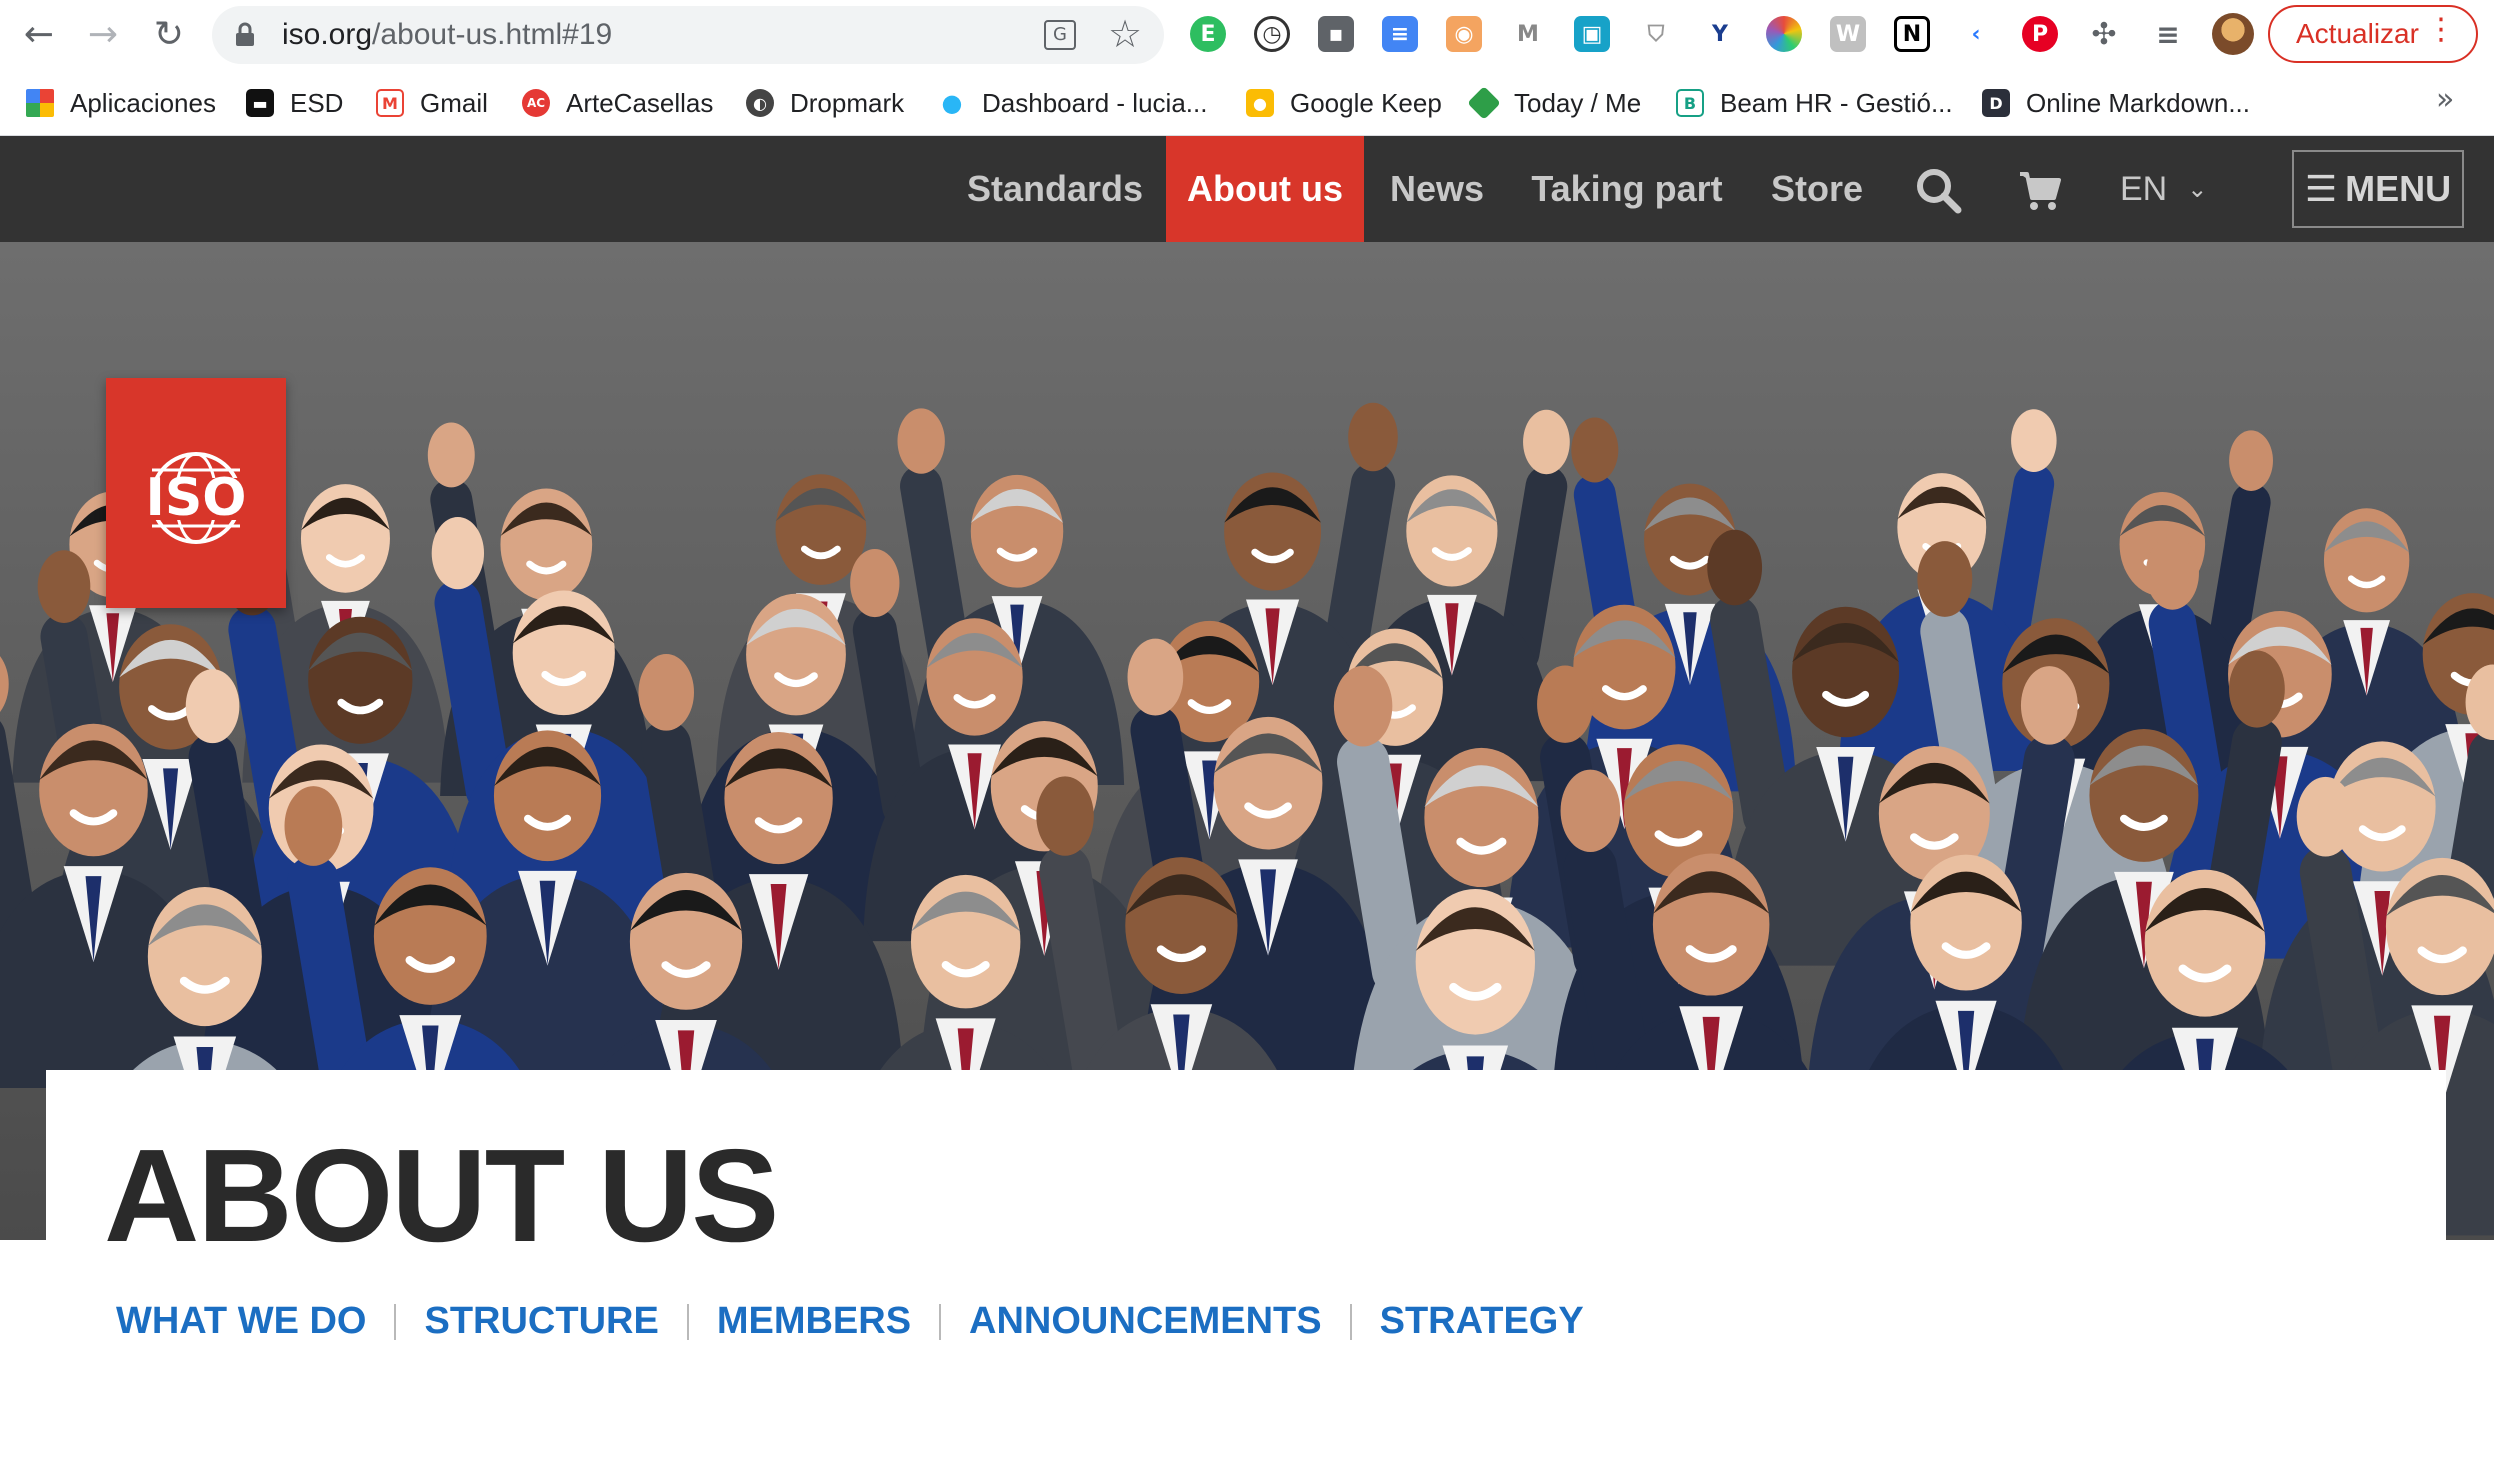 This screenshot has height=1462, width=2494. What do you see at coordinates (390, 103) in the screenshot?
I see `gmail-icon: M` at bounding box center [390, 103].